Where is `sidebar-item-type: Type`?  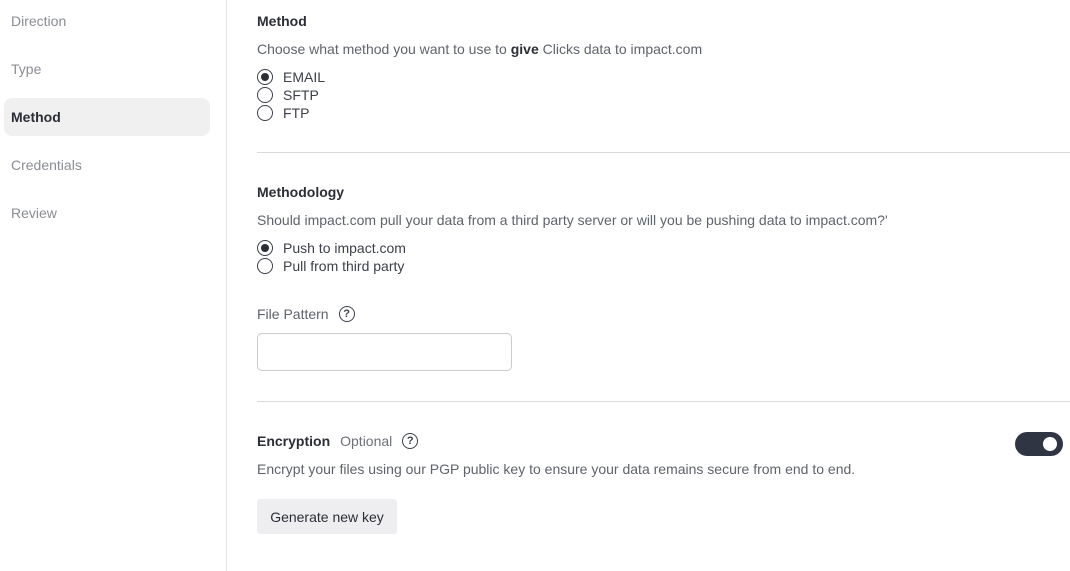 sidebar-item-type: Type is located at coordinates (107, 69).